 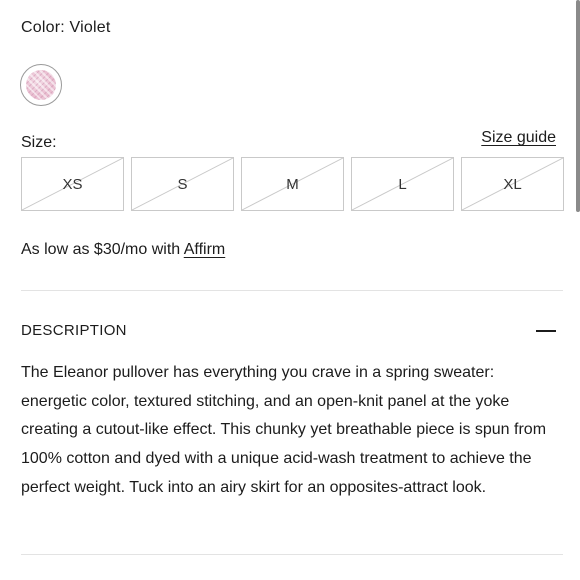 What do you see at coordinates (74, 330) in the screenshot?
I see `description-heading: DESCRIPTION` at bounding box center [74, 330].